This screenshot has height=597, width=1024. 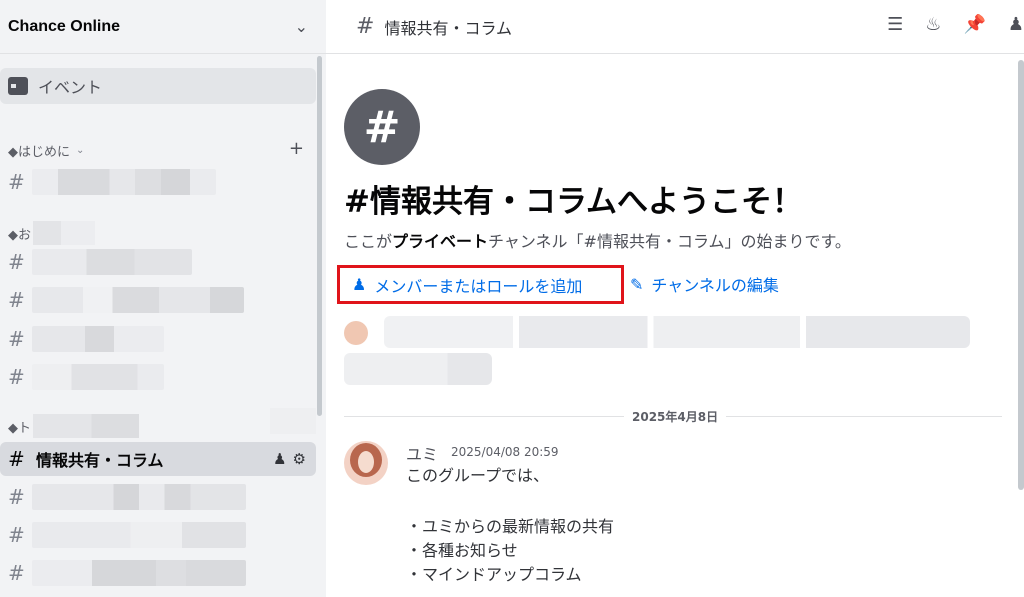 I want to click on category-label: ◆ト, so click(x=19, y=428).